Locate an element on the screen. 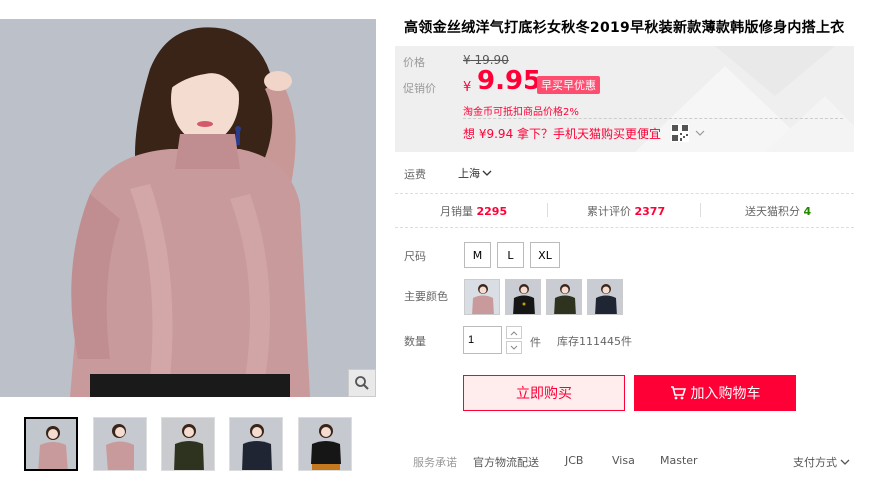 This screenshot has height=488, width=870. service-item: 官方物流配送 is located at coordinates (506, 462).